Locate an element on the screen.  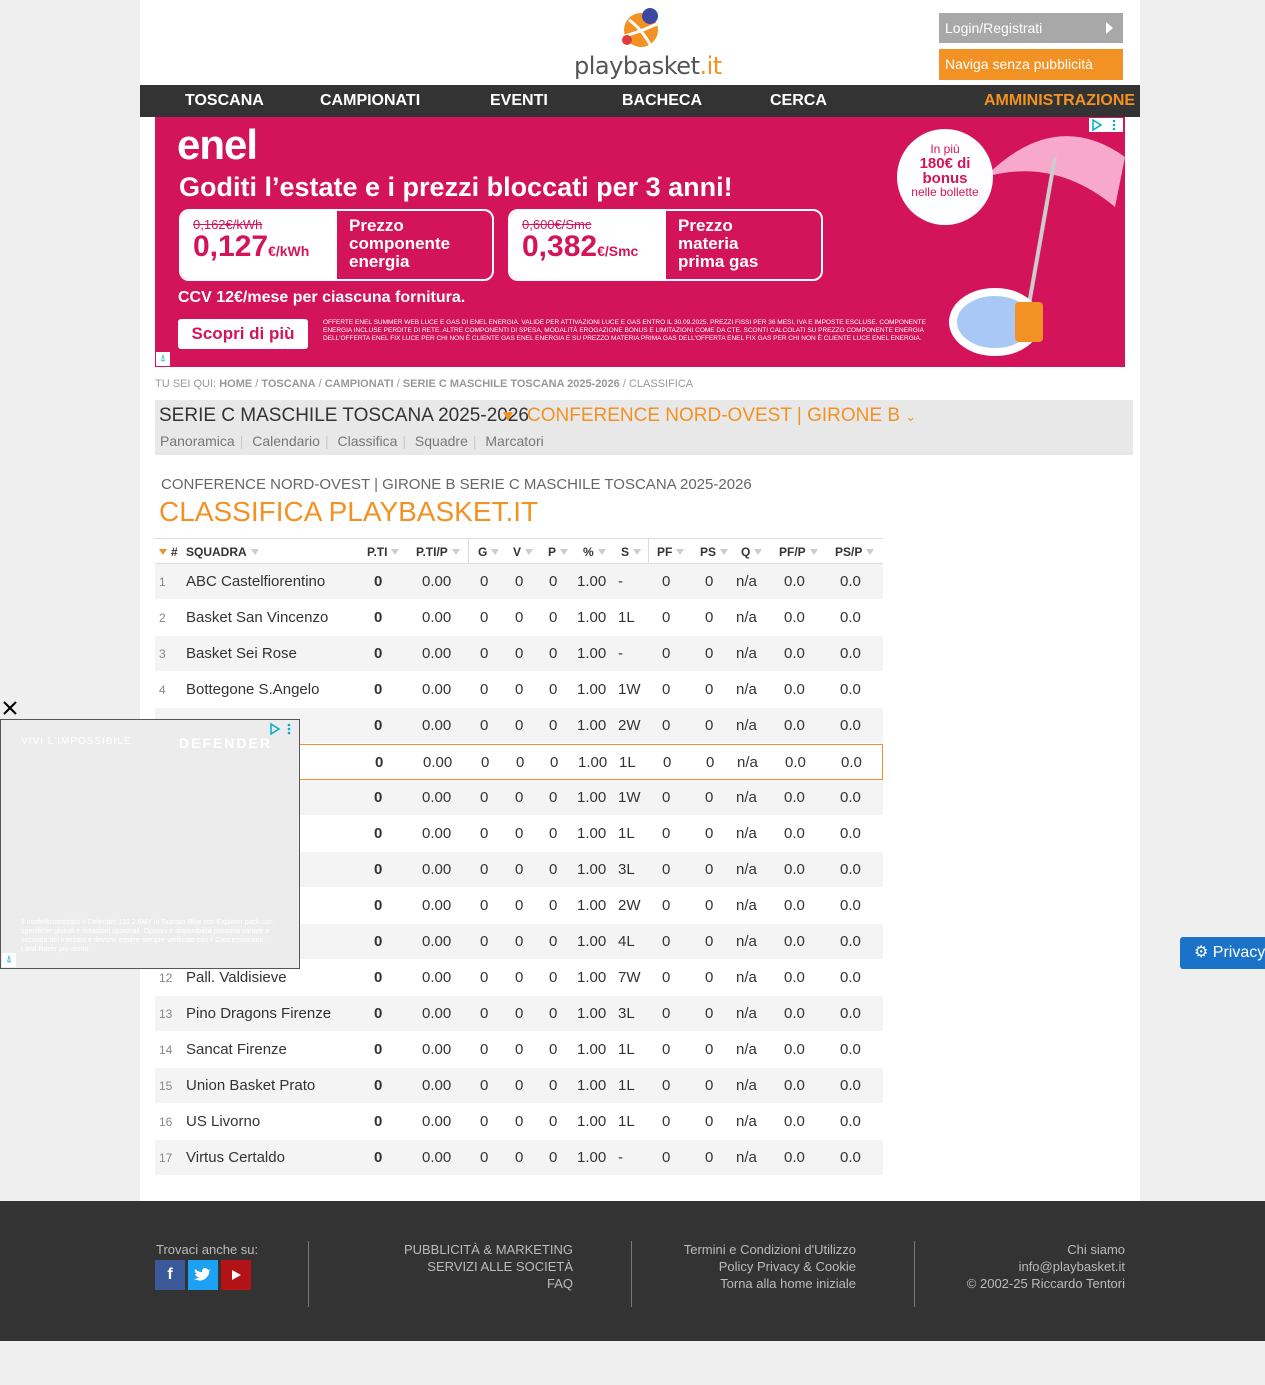
site-logo: playbasket.it is located at coordinates (648, 43).